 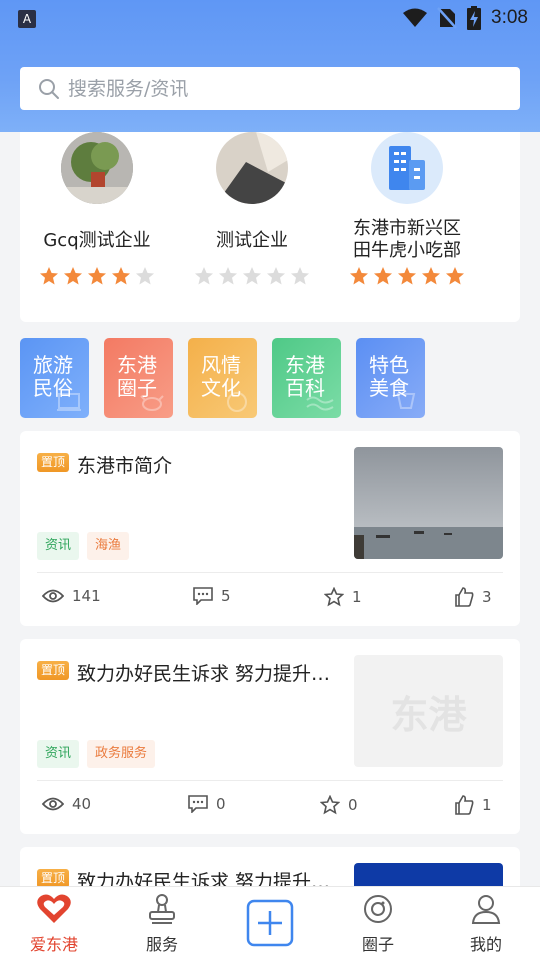 I want to click on article-title: 东港市简介, so click(x=125, y=466).